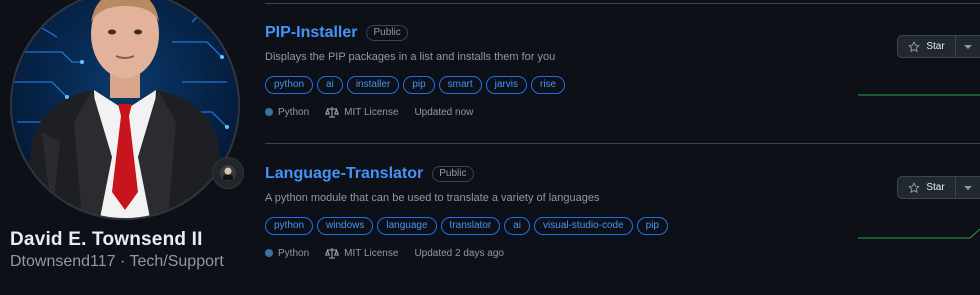 This screenshot has height=295, width=980. Describe the element at coordinates (548, 85) in the screenshot. I see `topic-tag: rise` at that location.